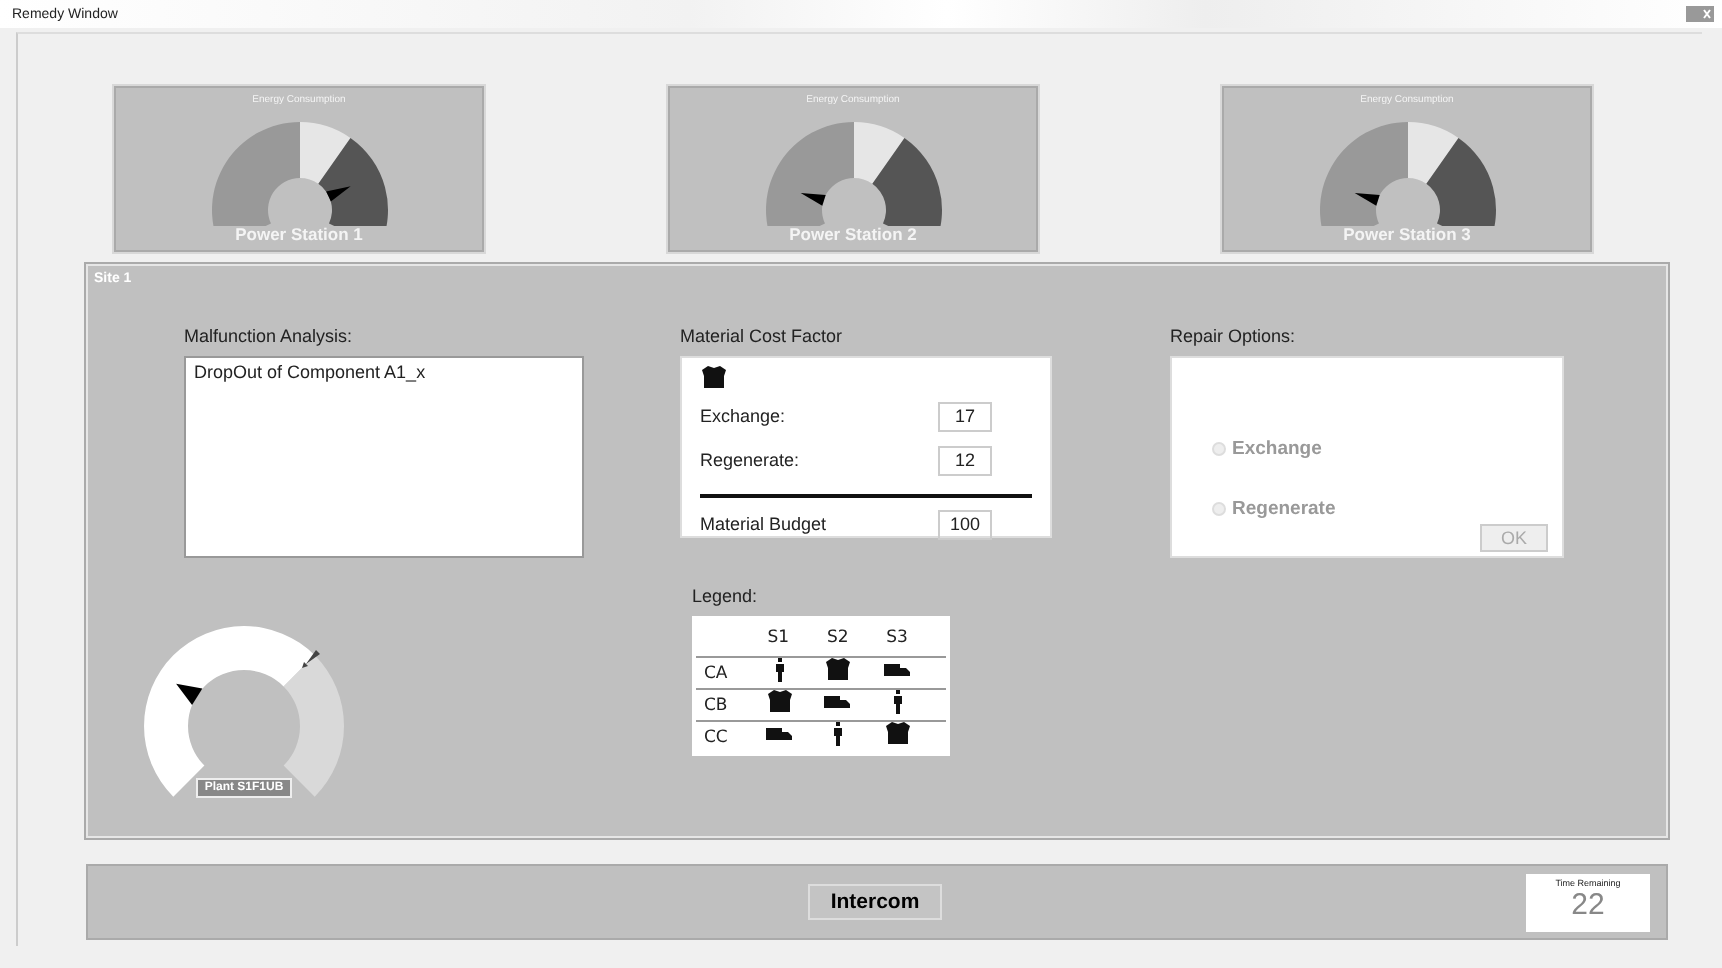 The width and height of the screenshot is (1722, 968). What do you see at coordinates (916, 637) in the screenshot?
I see `column-header: S3` at bounding box center [916, 637].